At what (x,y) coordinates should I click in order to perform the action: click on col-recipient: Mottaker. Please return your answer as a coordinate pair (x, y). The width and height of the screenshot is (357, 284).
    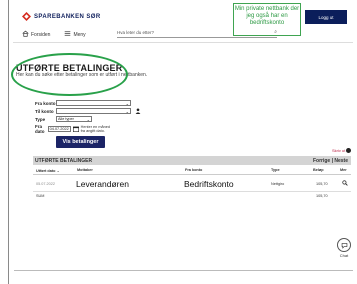
    Looking at the image, I should click on (85, 170).